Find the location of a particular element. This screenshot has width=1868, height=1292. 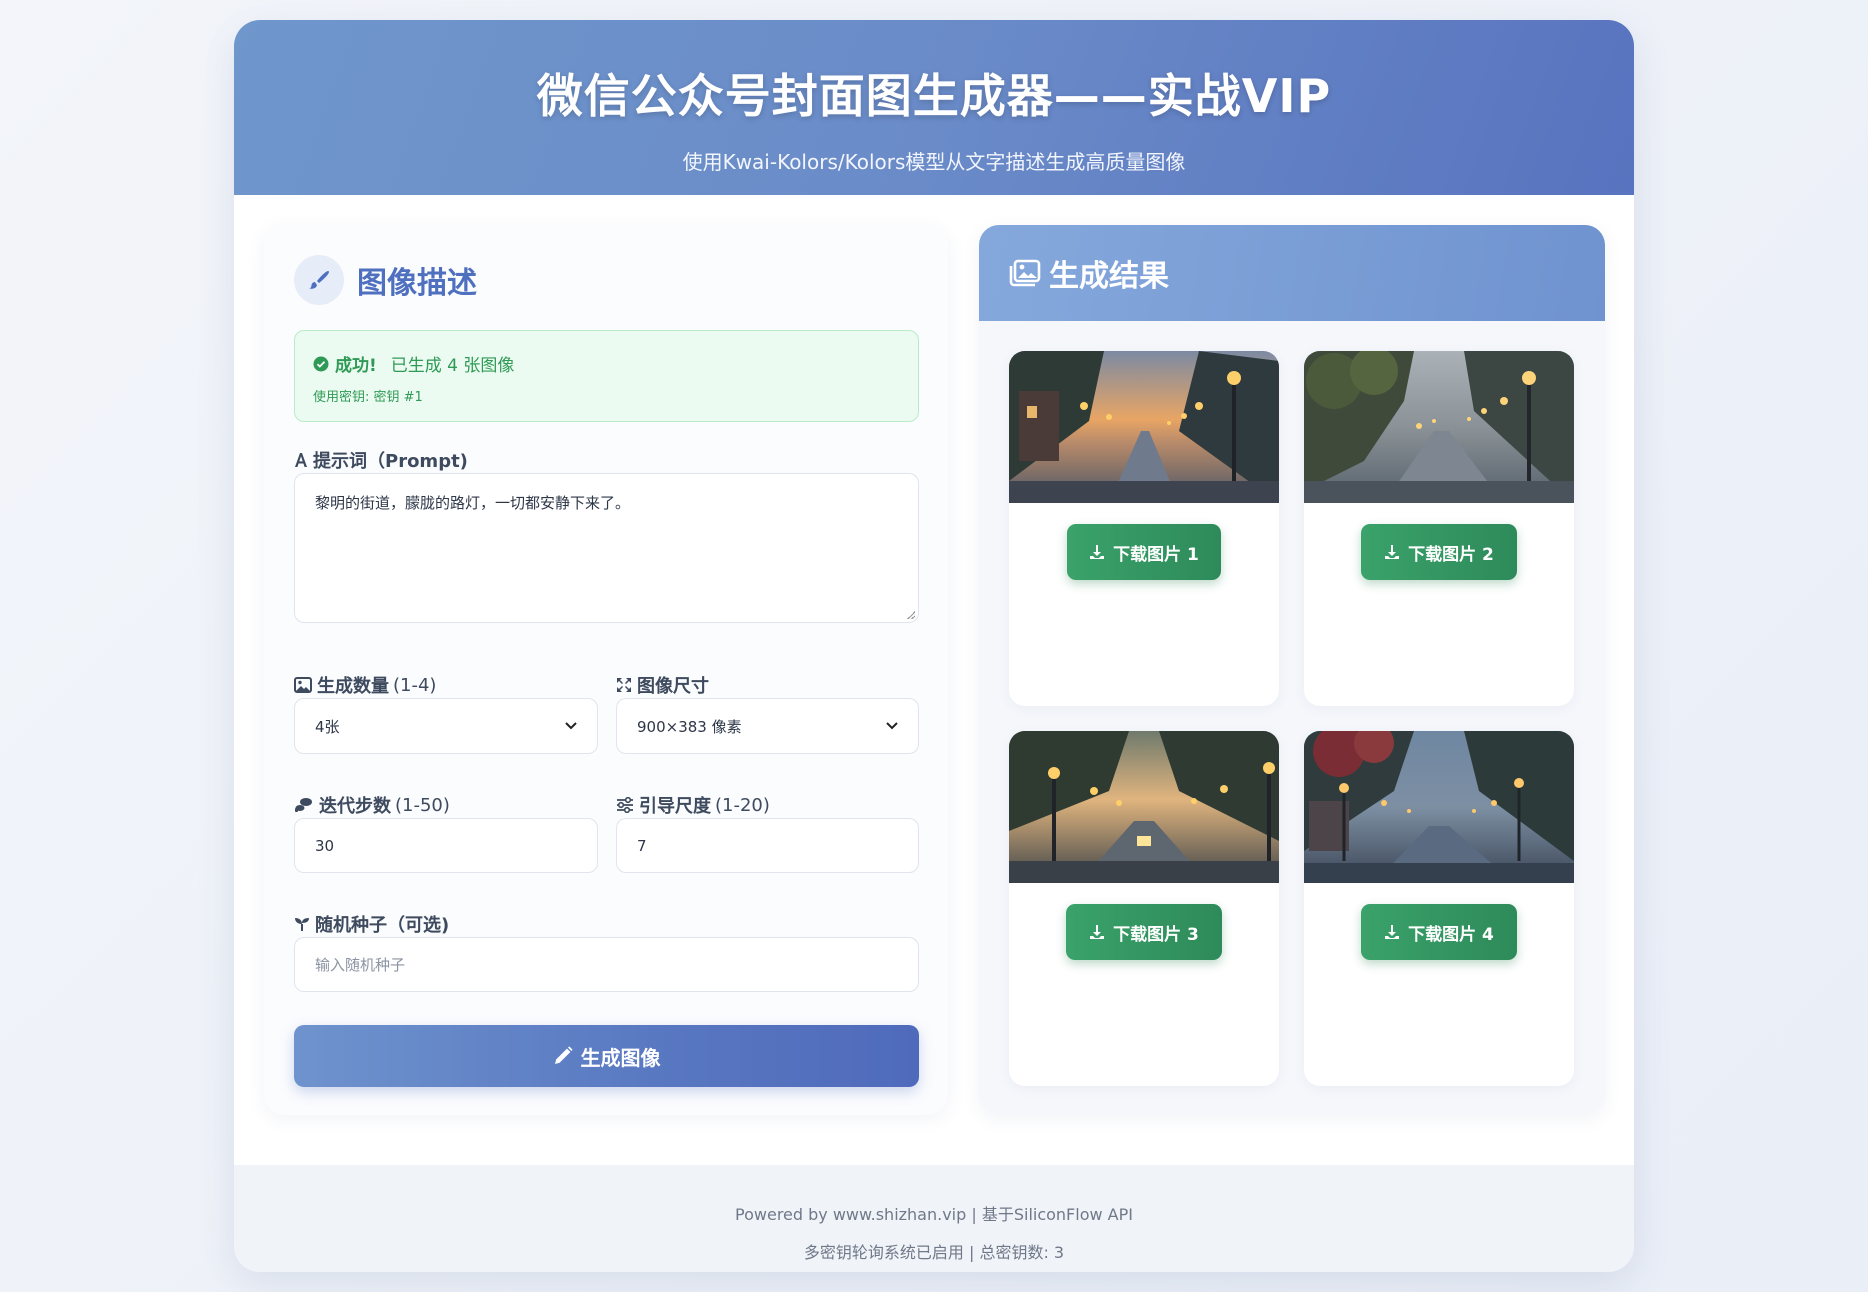

footprints-icon is located at coordinates (303, 805).